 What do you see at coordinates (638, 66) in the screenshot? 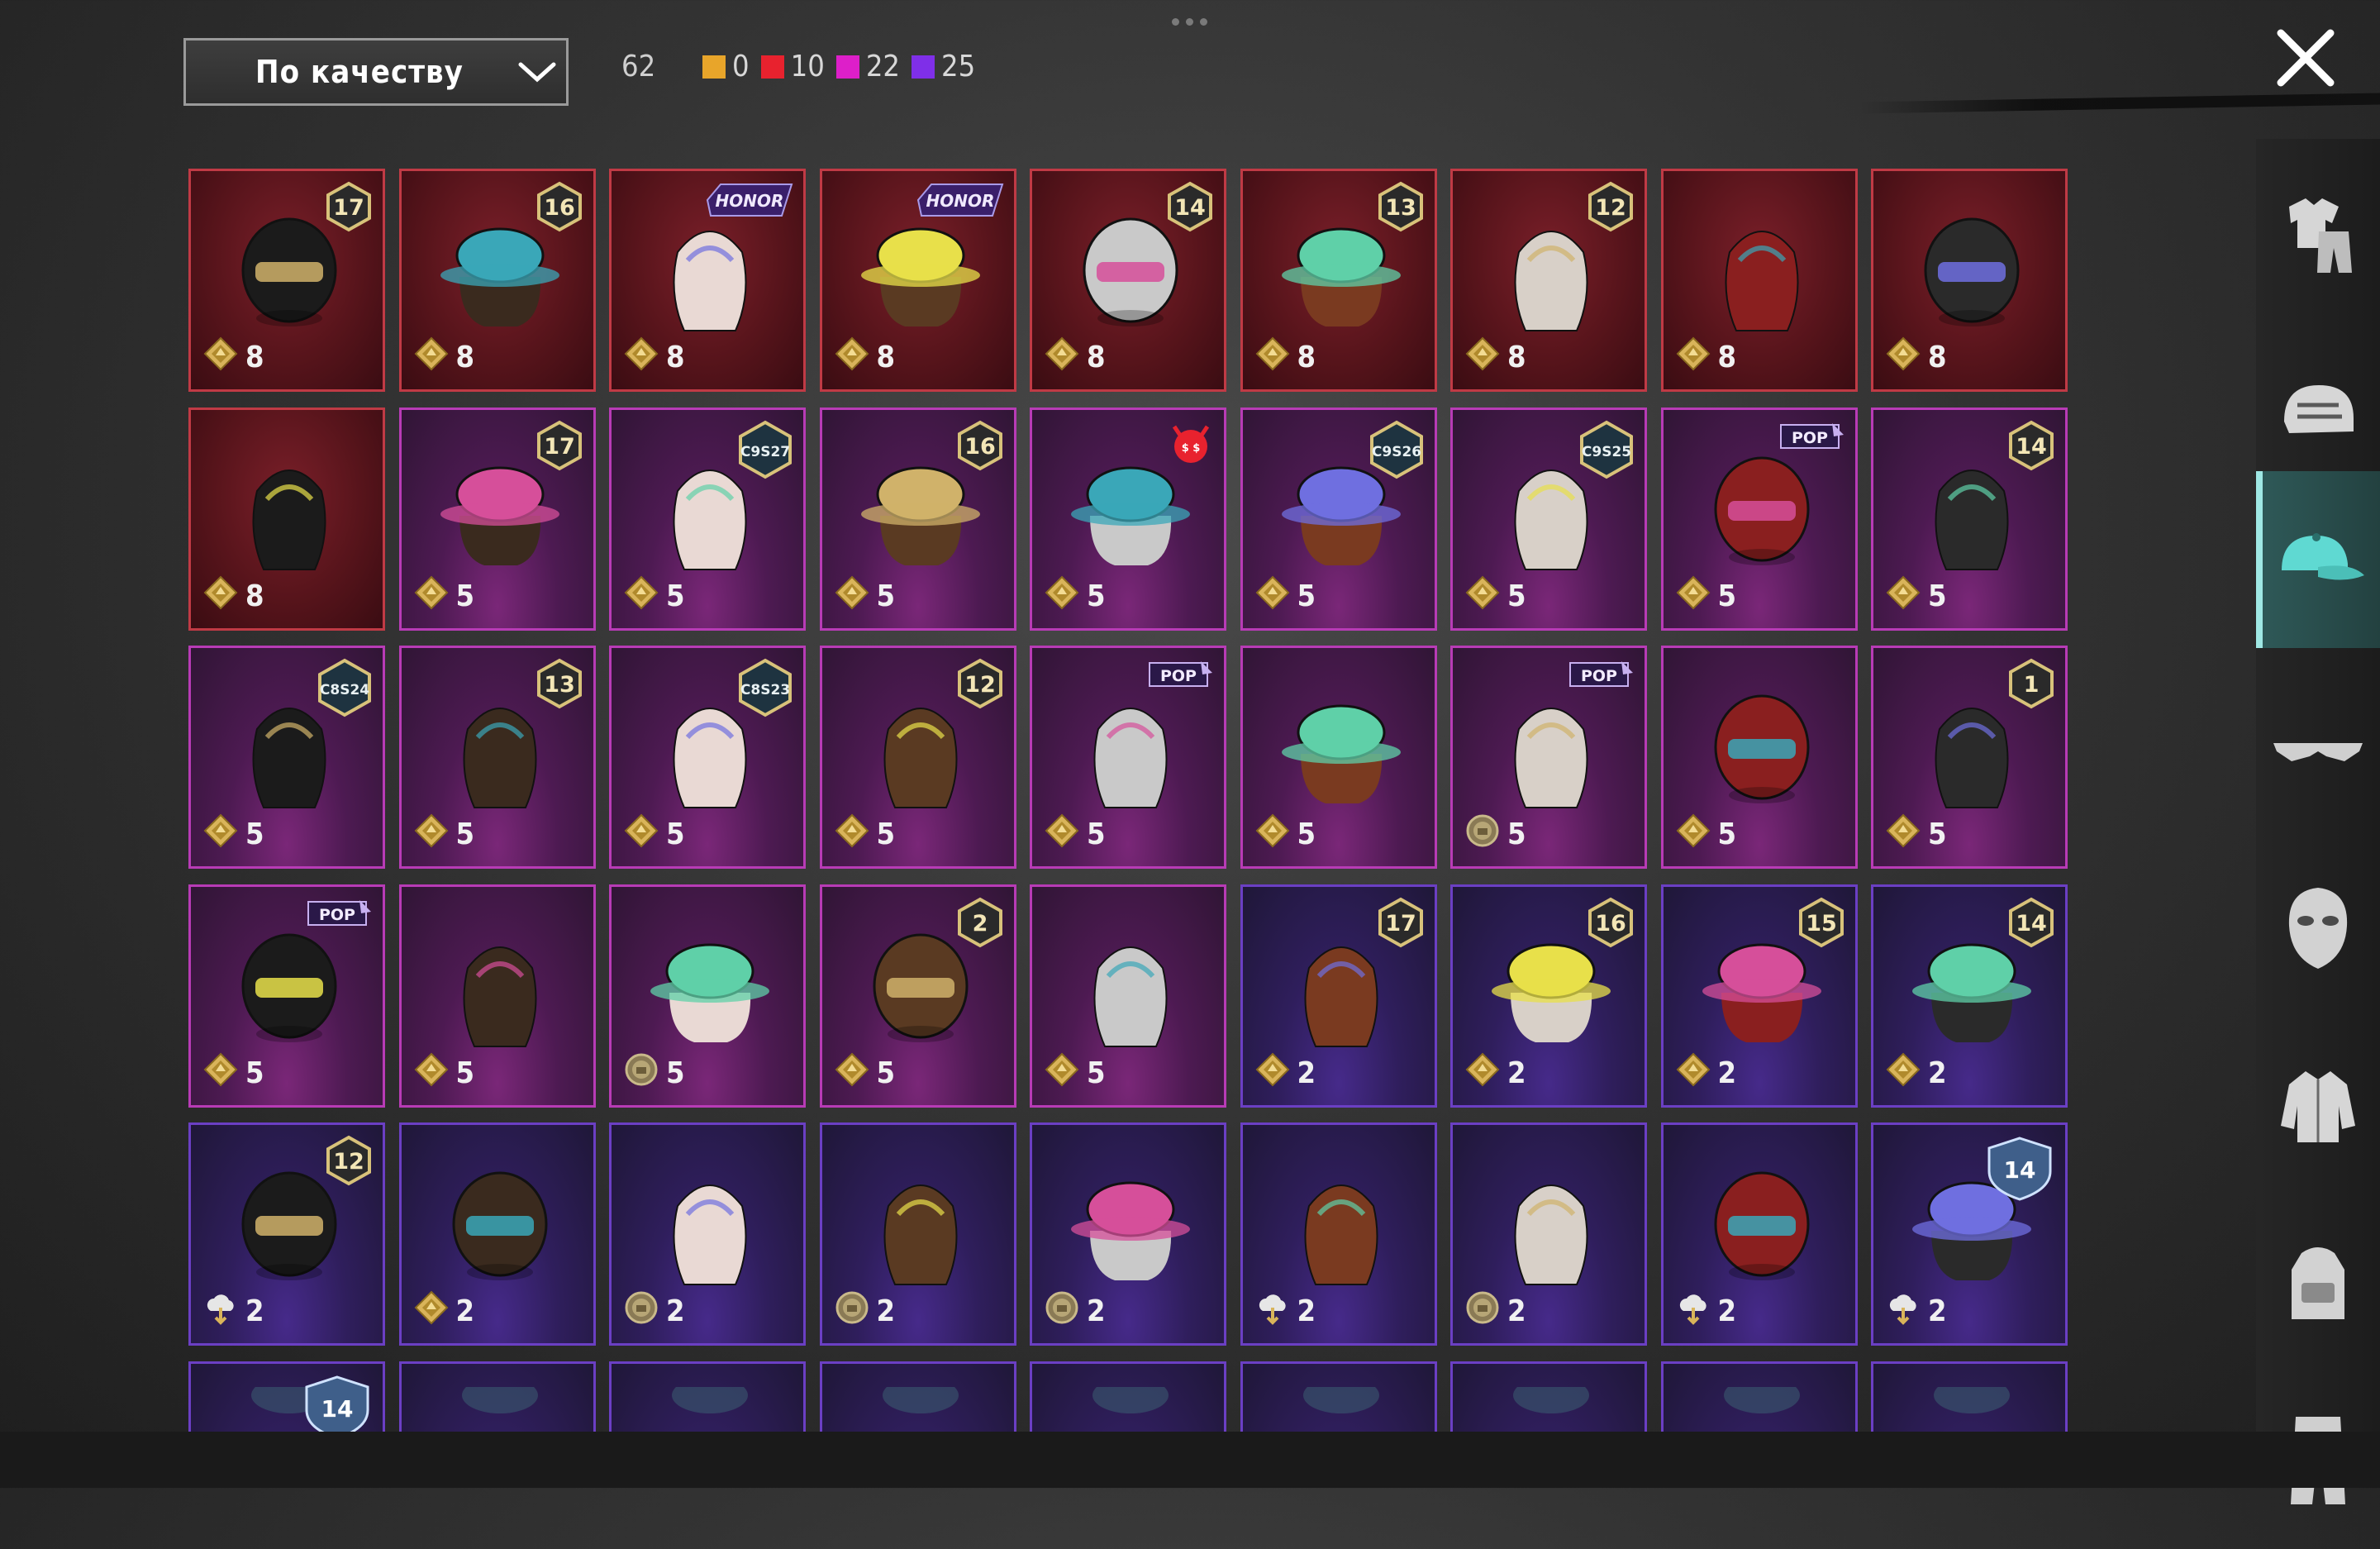
I see `total-count: 62` at bounding box center [638, 66].